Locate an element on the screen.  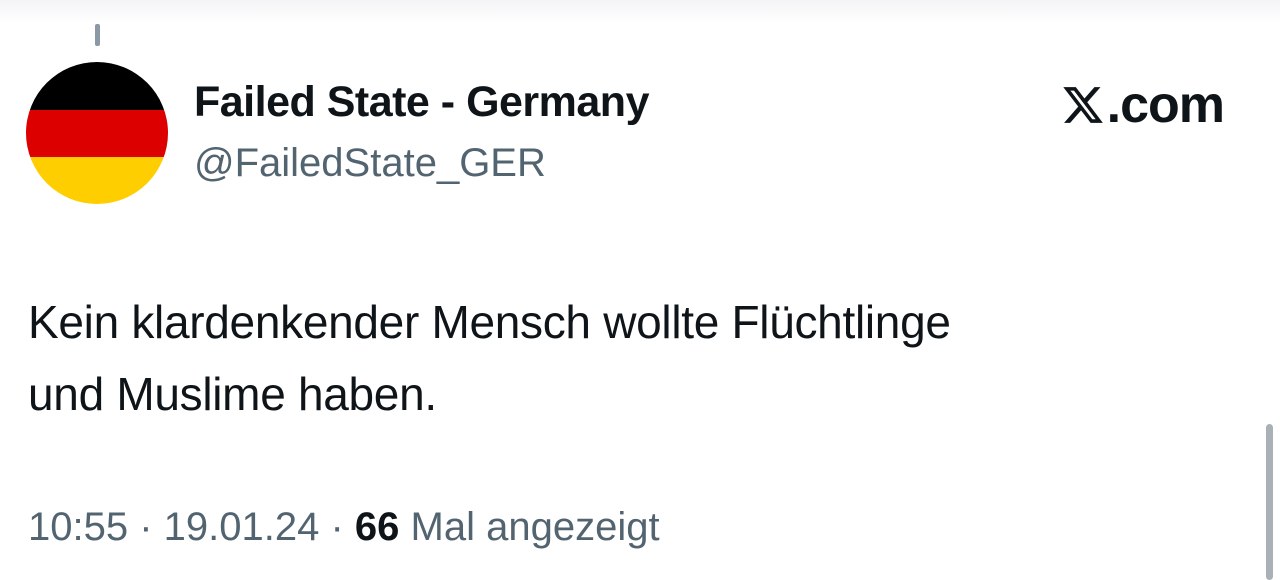
x-com-logo: .com is located at coordinates (1143, 105).